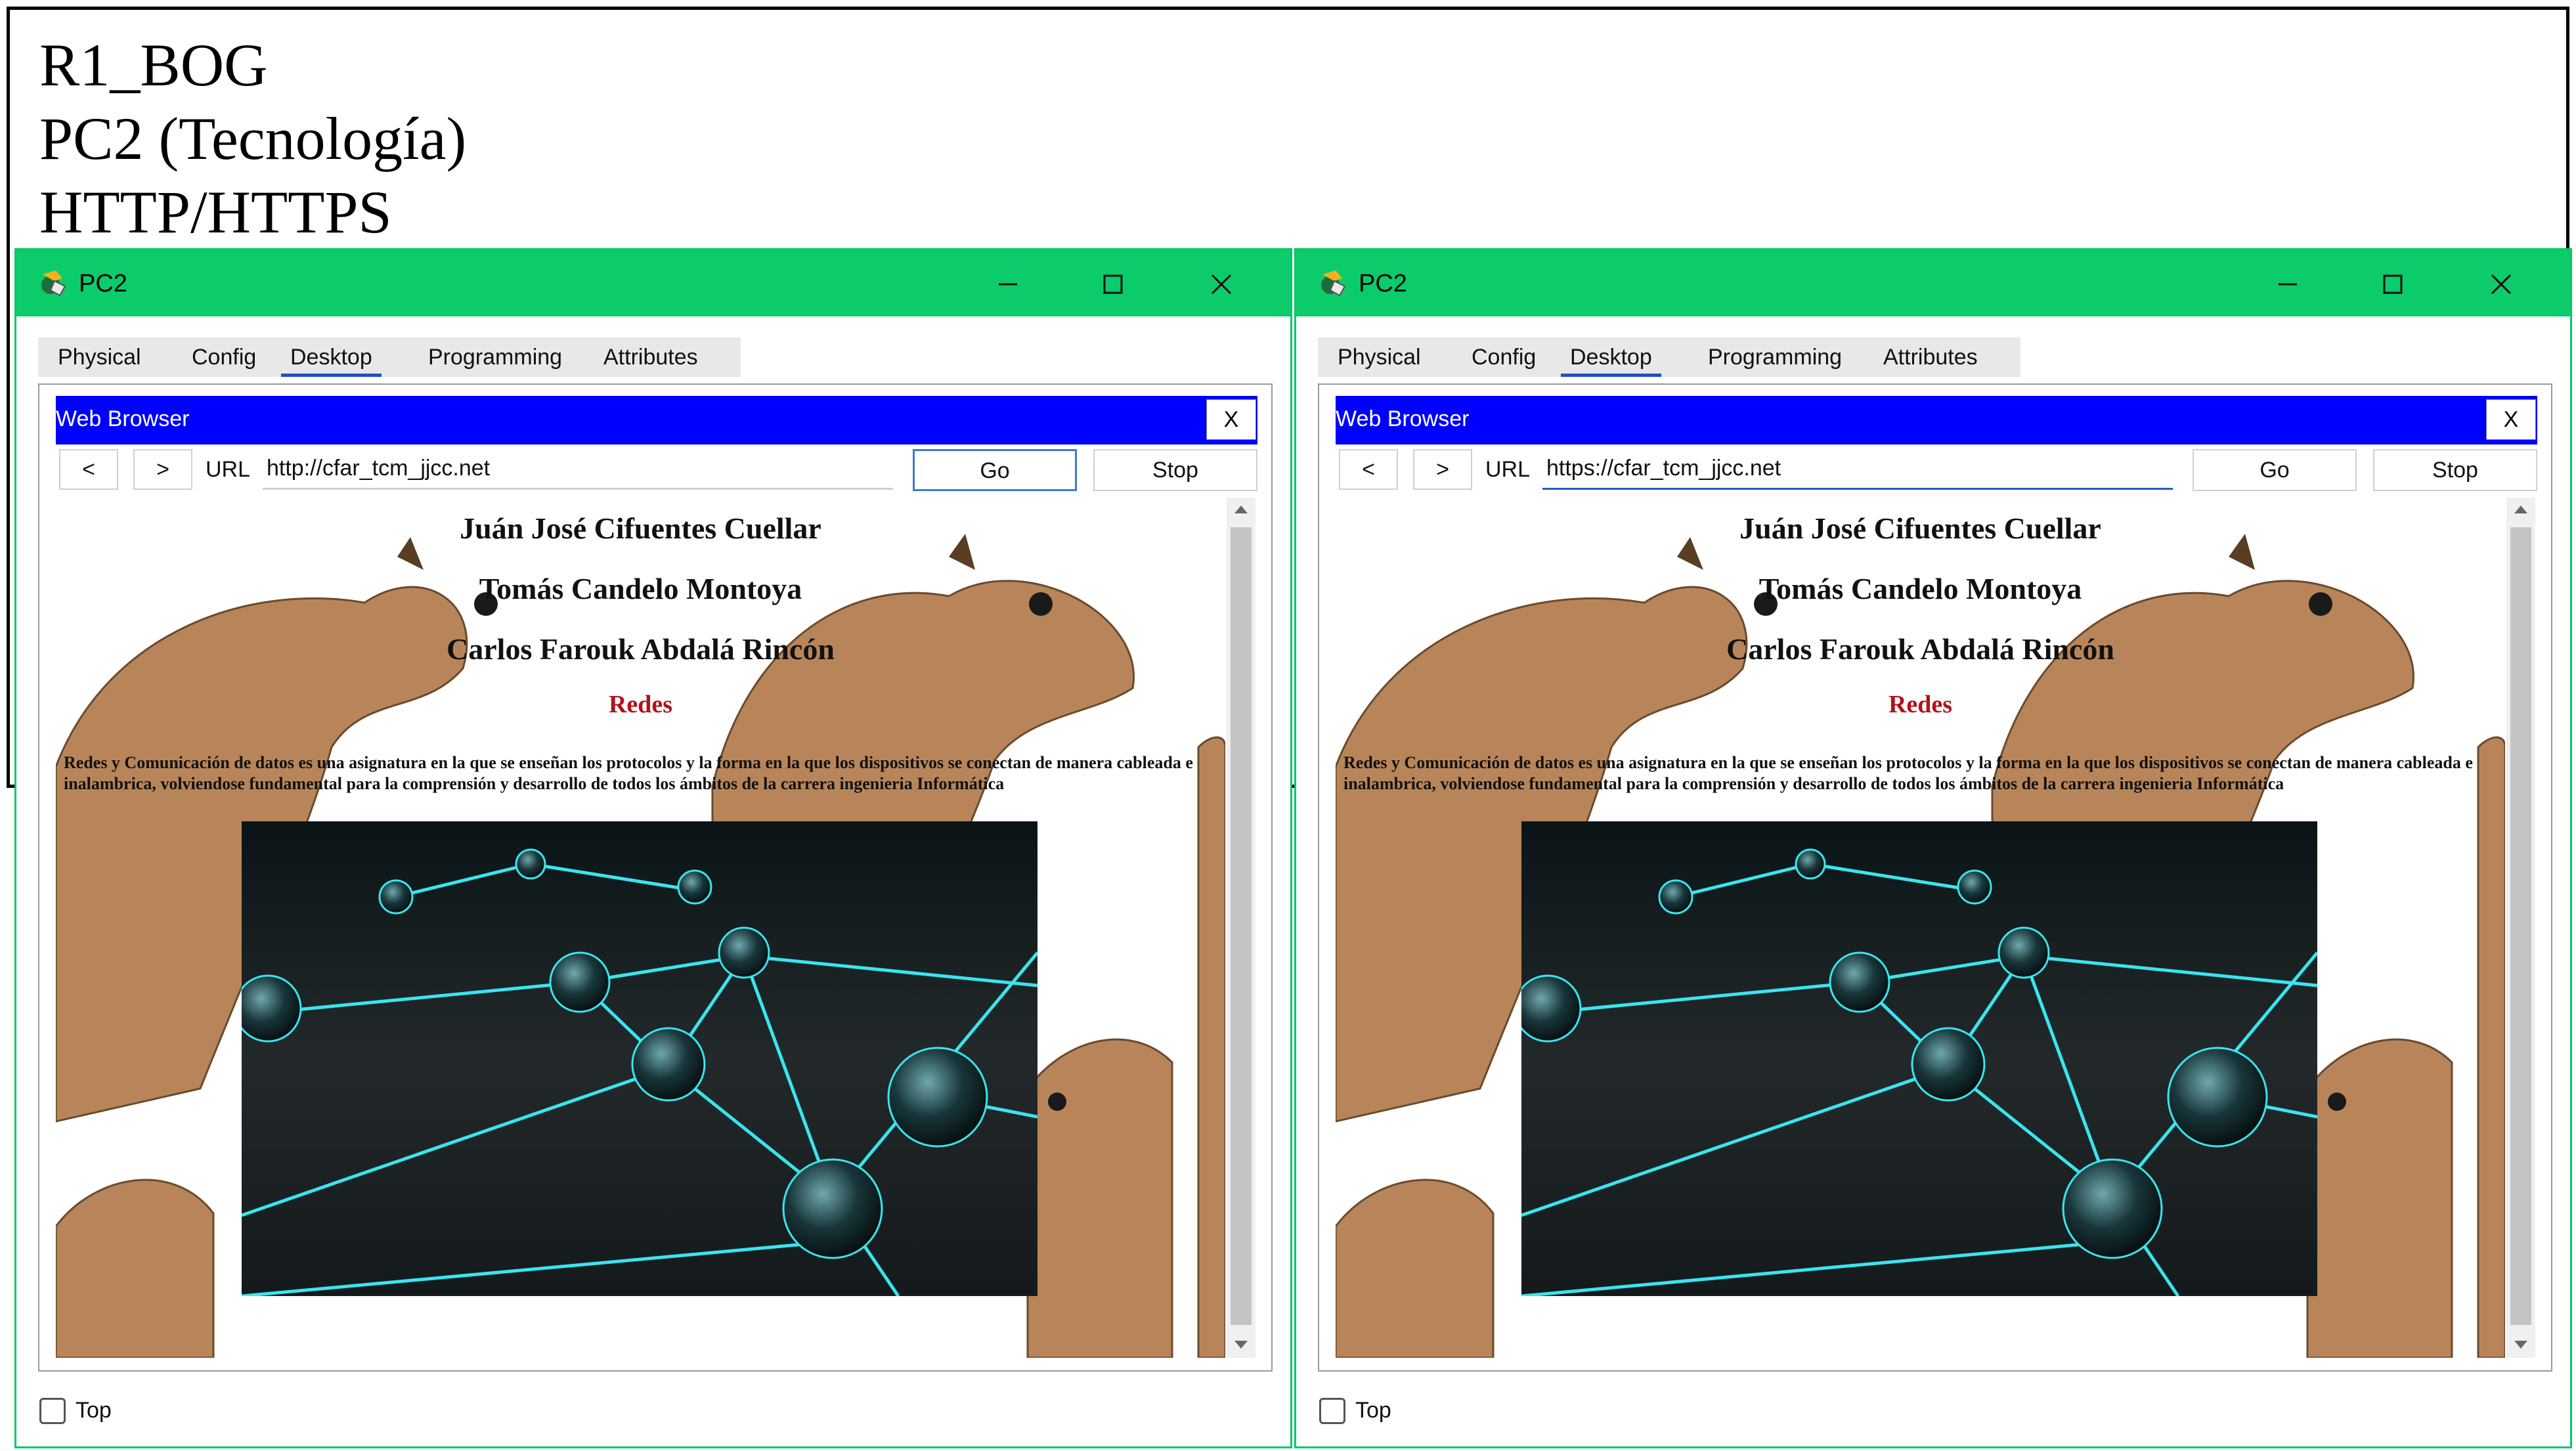  Describe the element at coordinates (153, 65) in the screenshot. I see `header-line-router: R1_BOG` at that location.